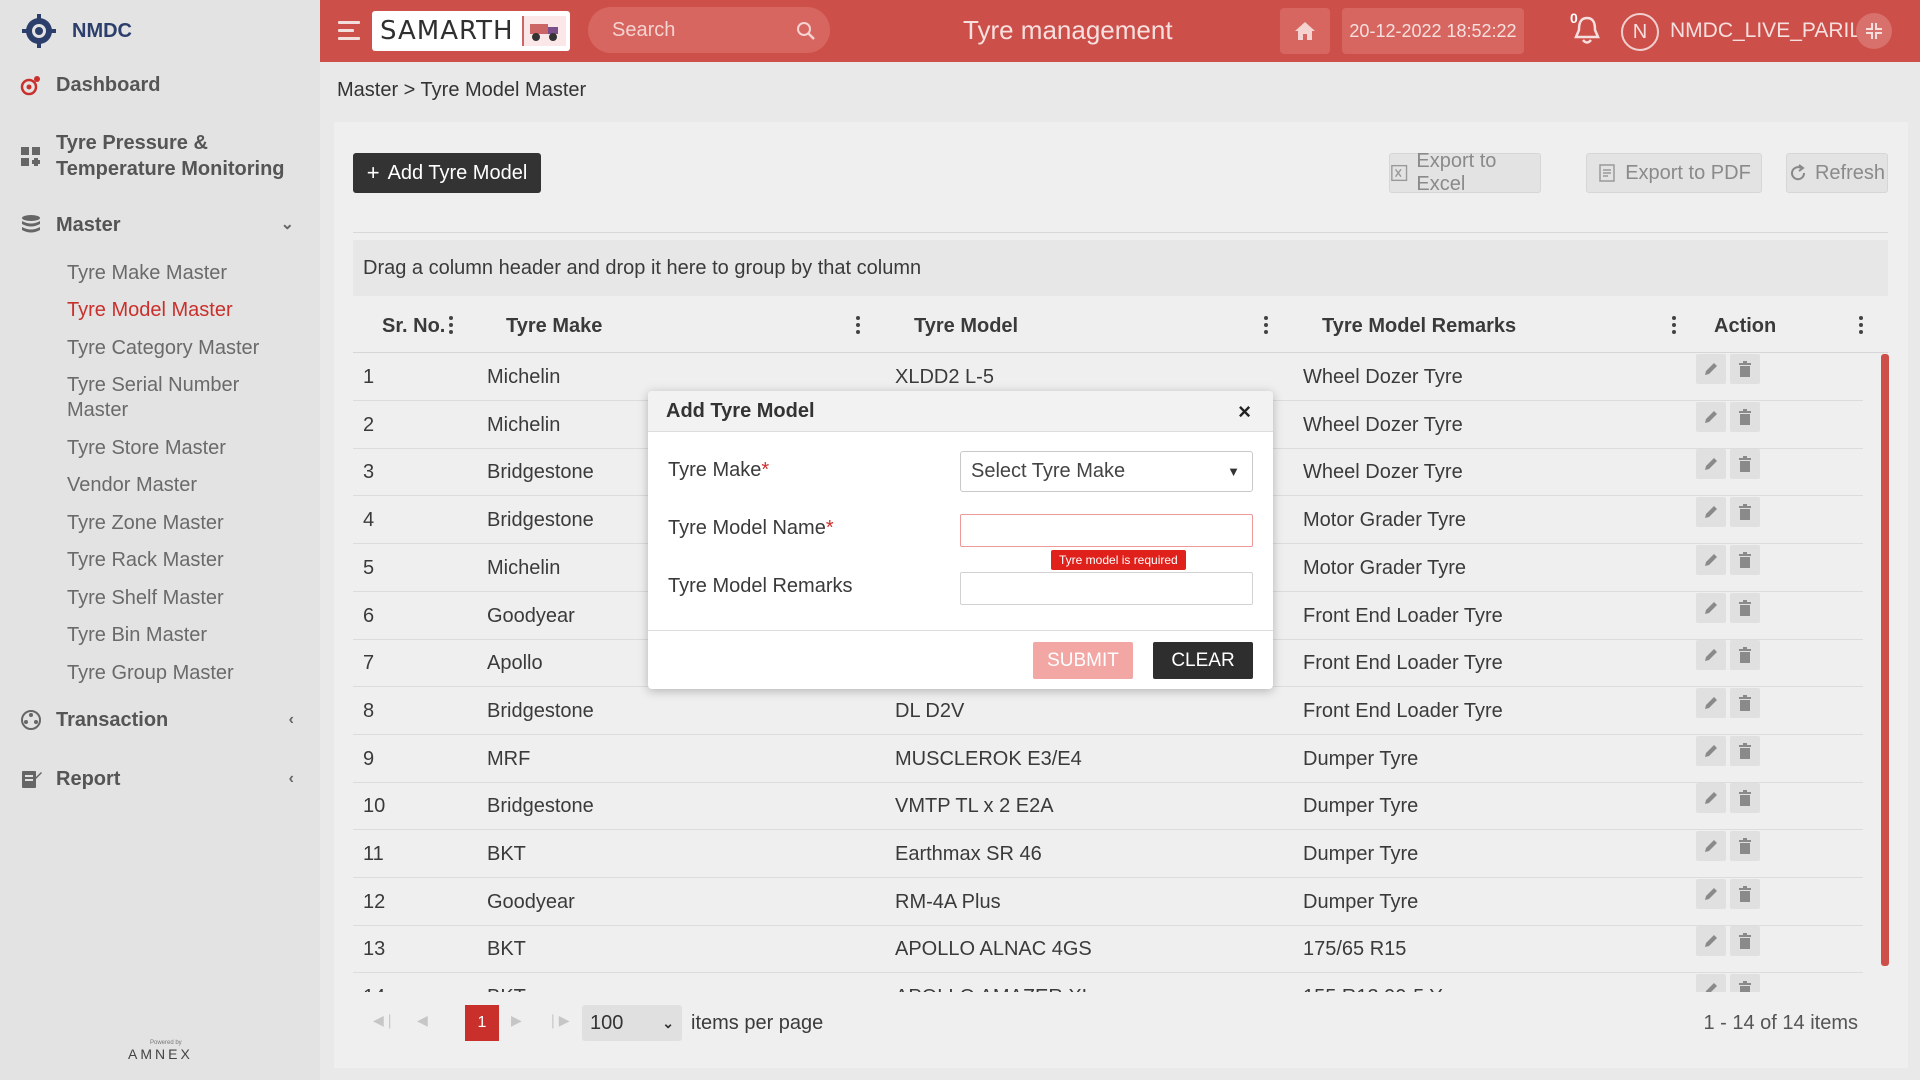  What do you see at coordinates (715, 470) in the screenshot?
I see `field-label-text: Tyre Make` at bounding box center [715, 470].